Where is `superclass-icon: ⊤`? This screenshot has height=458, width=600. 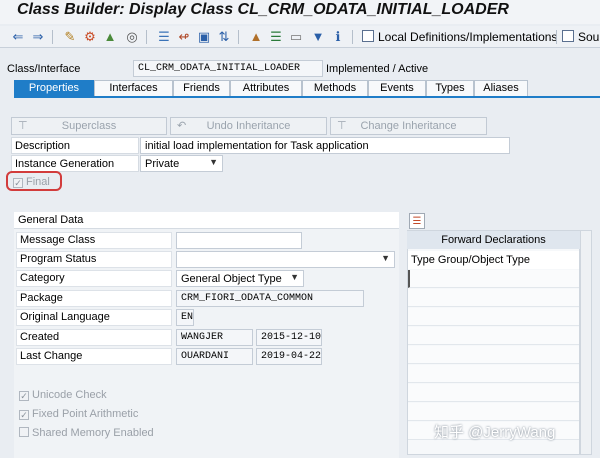 superclass-icon: ⊤ is located at coordinates (23, 126).